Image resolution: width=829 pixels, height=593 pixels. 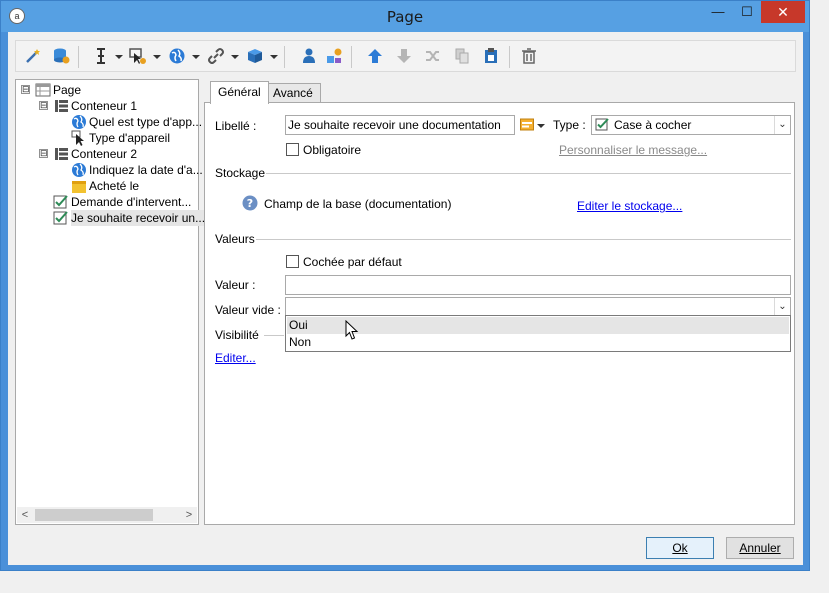 I want to click on window-title: Page, so click(x=405, y=17).